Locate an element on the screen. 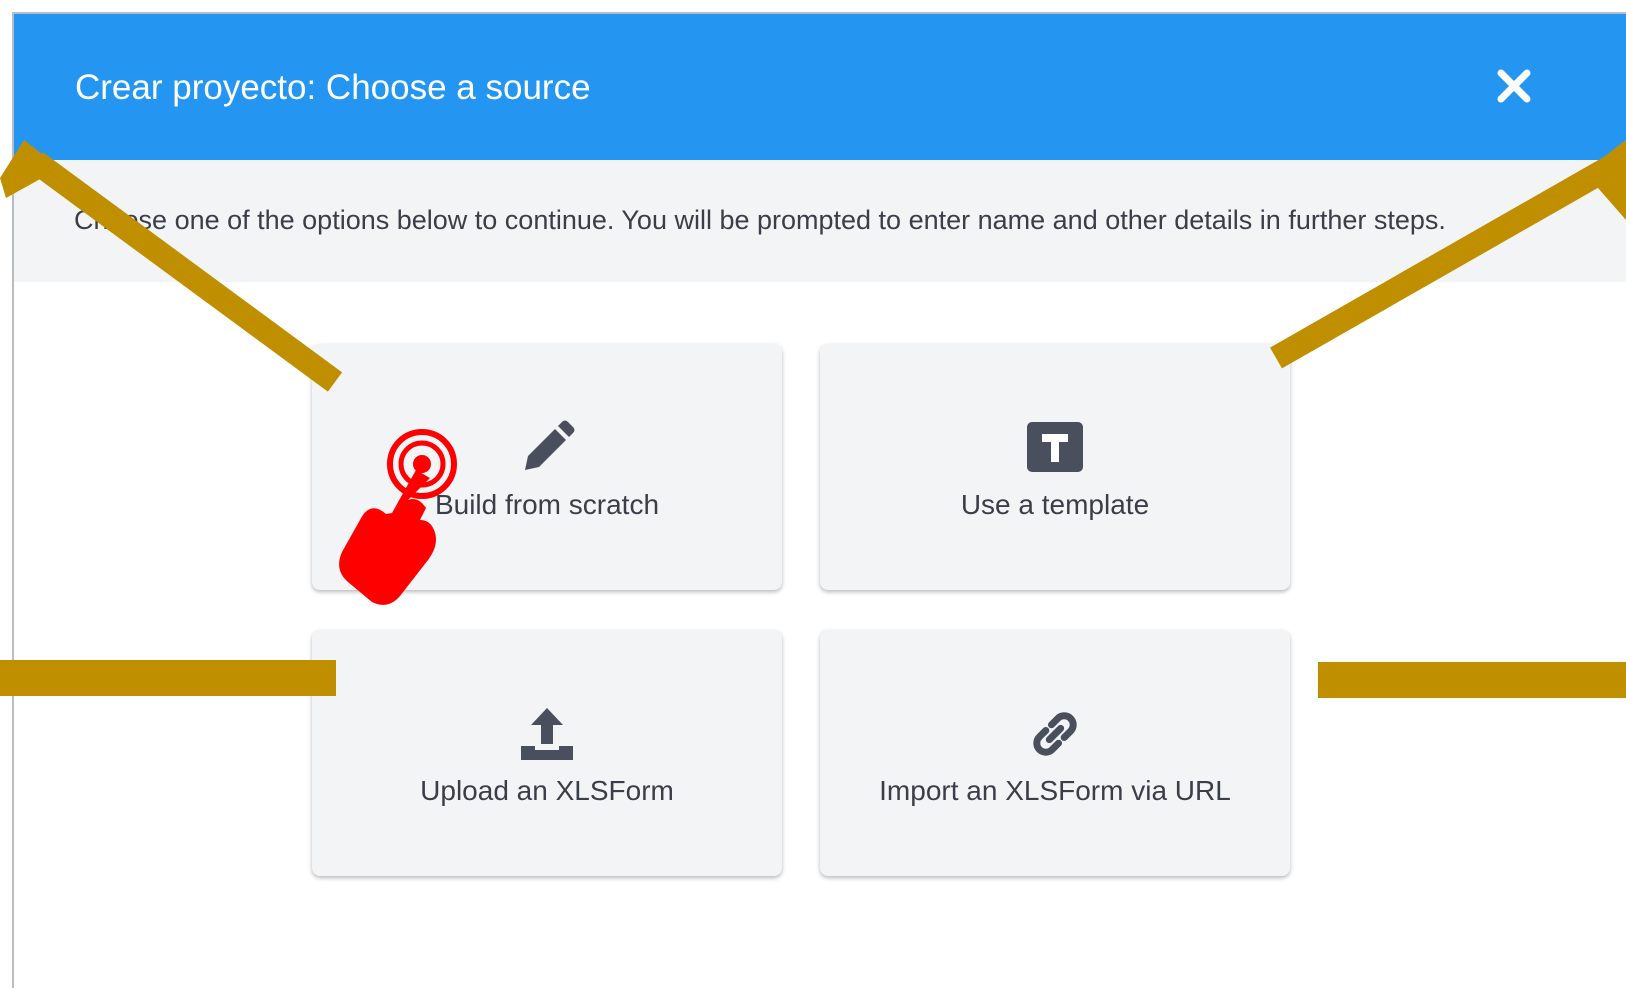 The image size is (1626, 988). import-xlsform-url-label: Import an XLSForm via URL is located at coordinates (1055, 790).